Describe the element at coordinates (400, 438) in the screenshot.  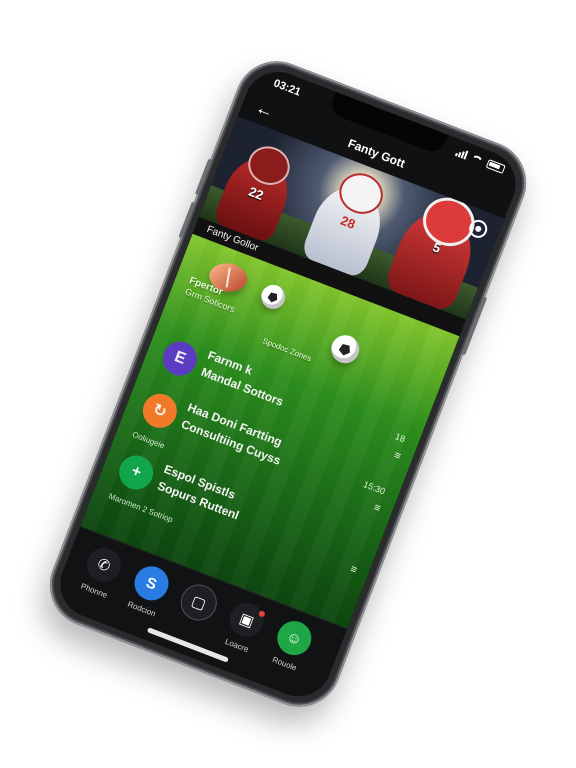
I see `list-item-meta: 18` at that location.